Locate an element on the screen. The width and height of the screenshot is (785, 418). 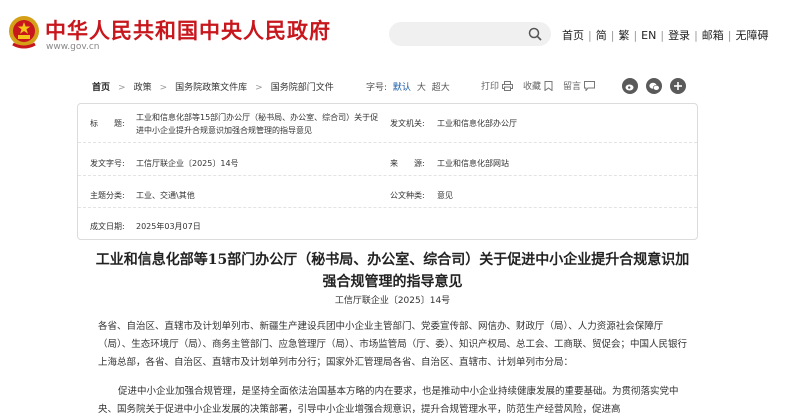
info-row-date: 成文日期: 2025年03月07日 is located at coordinates (387, 224).